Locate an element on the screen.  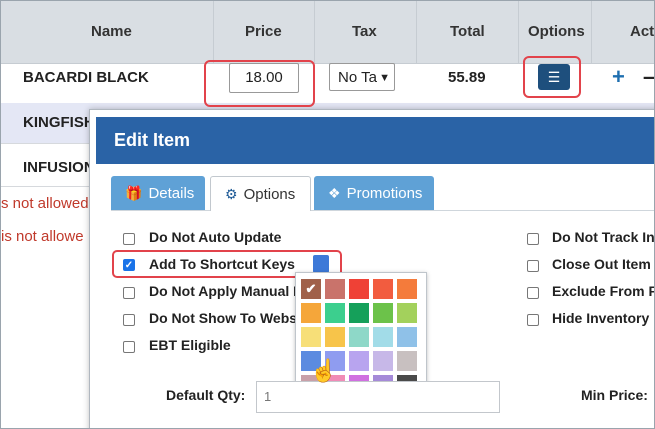
checkbox-do-not-apply-manual is located at coordinates (129, 293).